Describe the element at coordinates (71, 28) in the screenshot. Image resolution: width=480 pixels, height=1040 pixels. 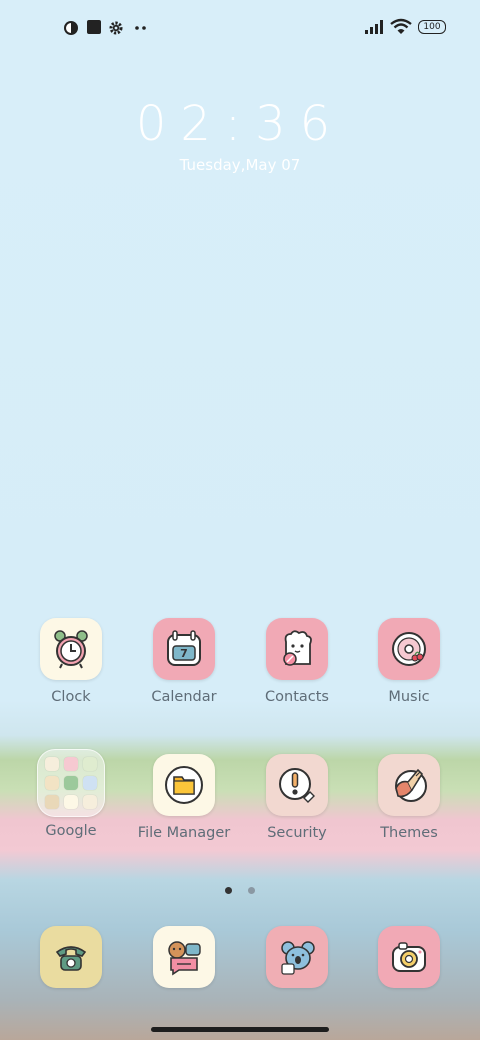
I see `circle-half-icon` at that location.